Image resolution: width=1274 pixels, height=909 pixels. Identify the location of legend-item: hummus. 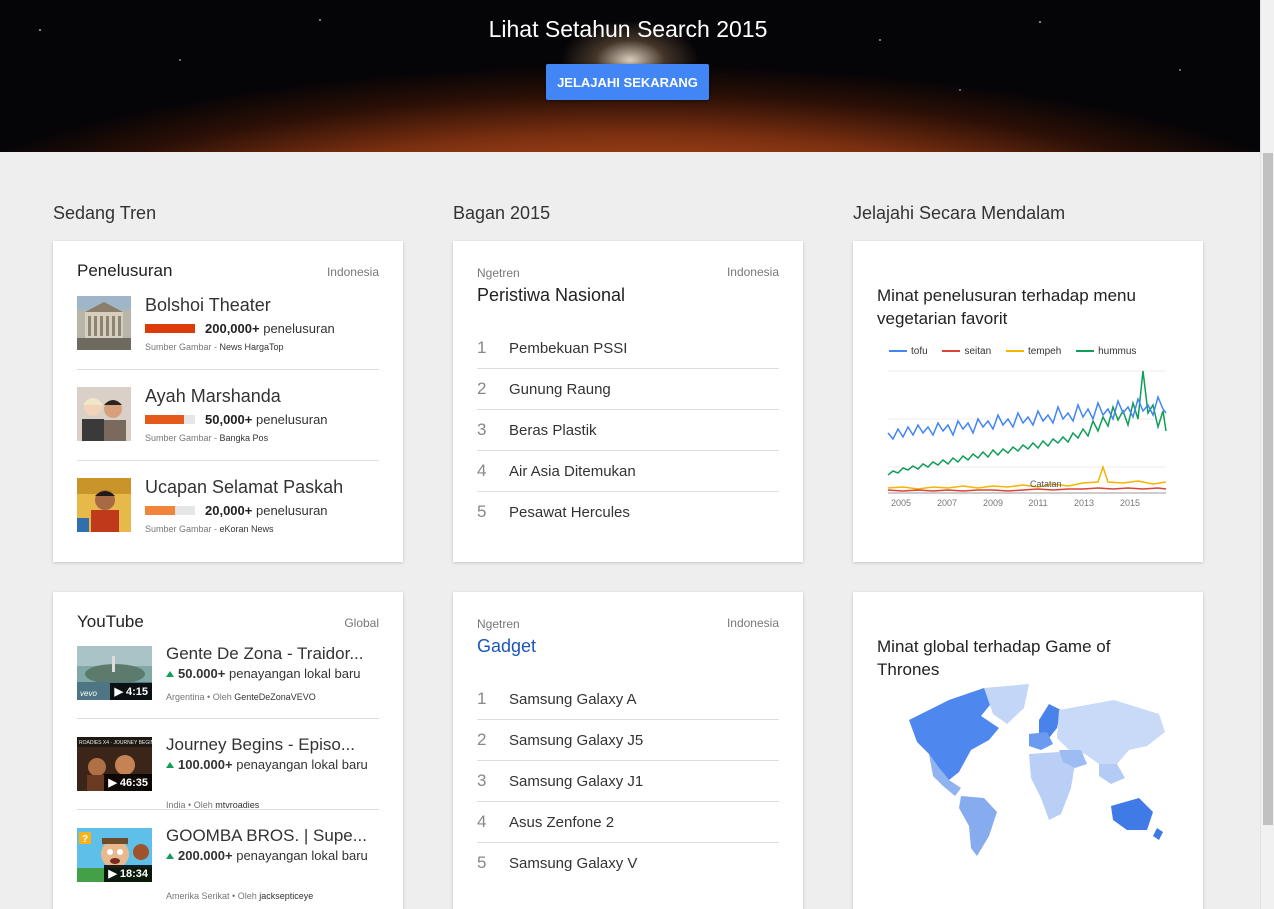
(1106, 351).